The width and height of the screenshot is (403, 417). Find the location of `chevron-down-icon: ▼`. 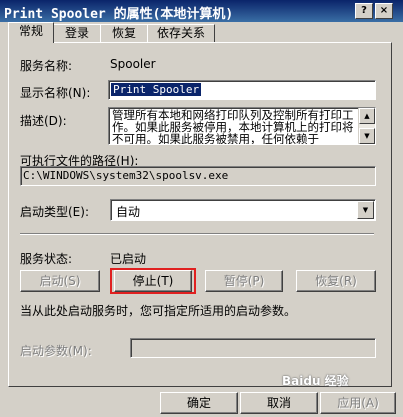

chevron-down-icon: ▼ is located at coordinates (365, 210).